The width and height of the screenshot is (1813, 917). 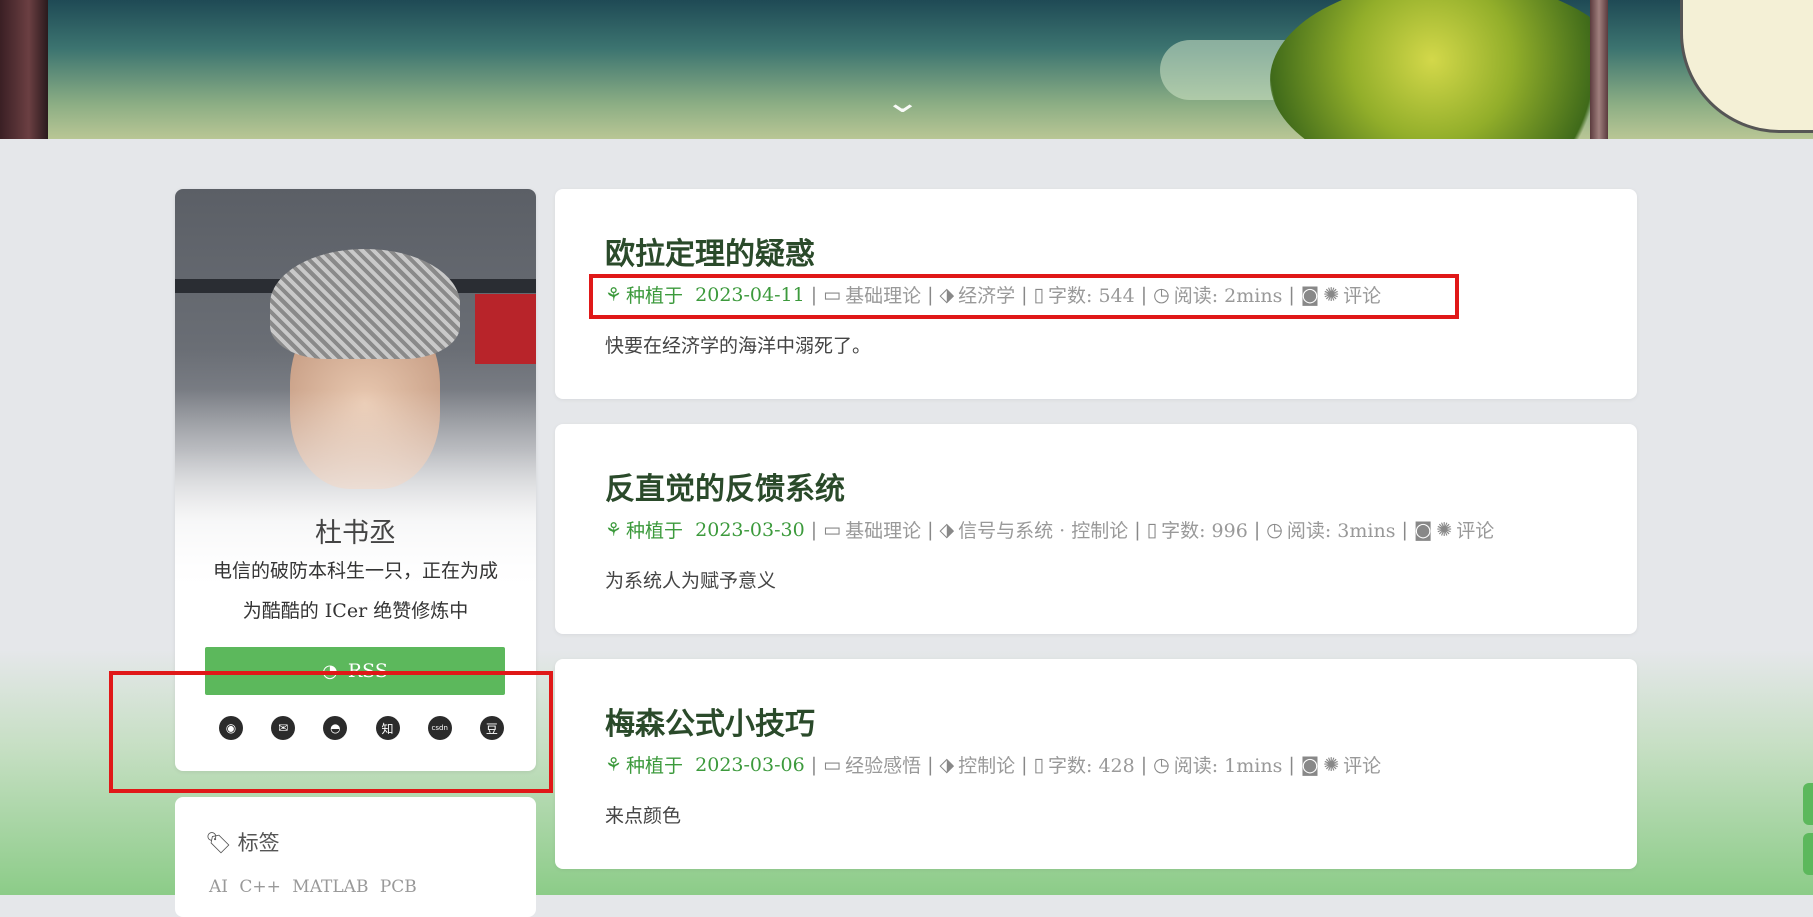 What do you see at coordinates (1599, 69) in the screenshot?
I see `banner-frame-right` at bounding box center [1599, 69].